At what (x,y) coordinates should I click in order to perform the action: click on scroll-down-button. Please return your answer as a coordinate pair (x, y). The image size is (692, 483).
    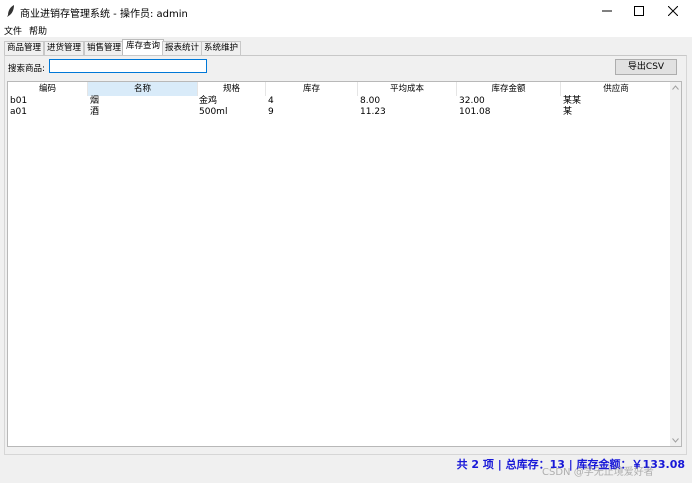
    Looking at the image, I should click on (675, 440).